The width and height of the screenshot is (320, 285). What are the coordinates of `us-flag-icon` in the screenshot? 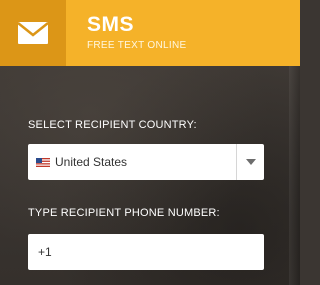 It's located at (43, 162).